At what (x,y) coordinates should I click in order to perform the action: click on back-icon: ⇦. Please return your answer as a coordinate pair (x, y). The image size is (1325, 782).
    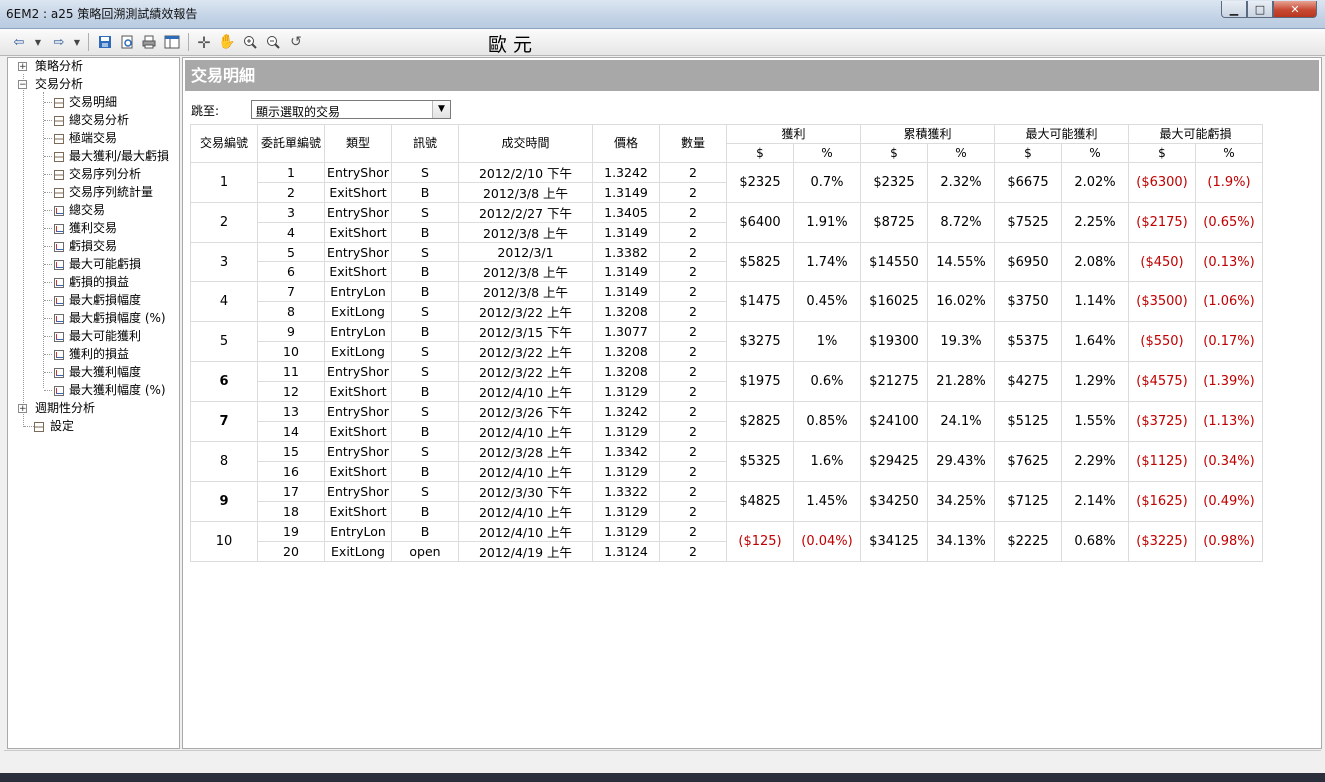
    Looking at the image, I should click on (19, 42).